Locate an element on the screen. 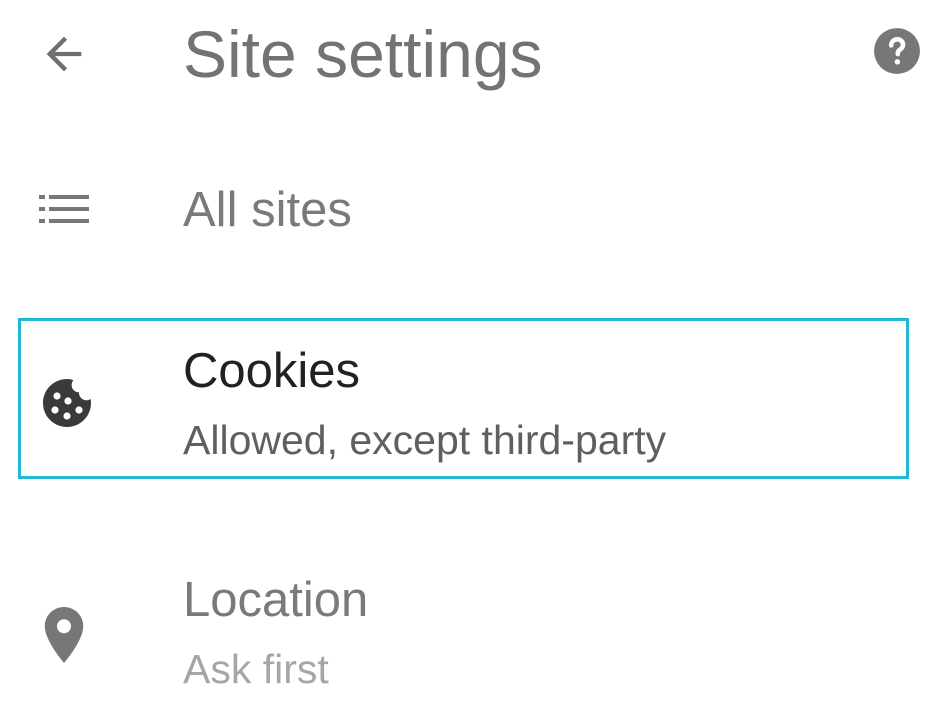  all-sites-label: All sites is located at coordinates (267, 210).